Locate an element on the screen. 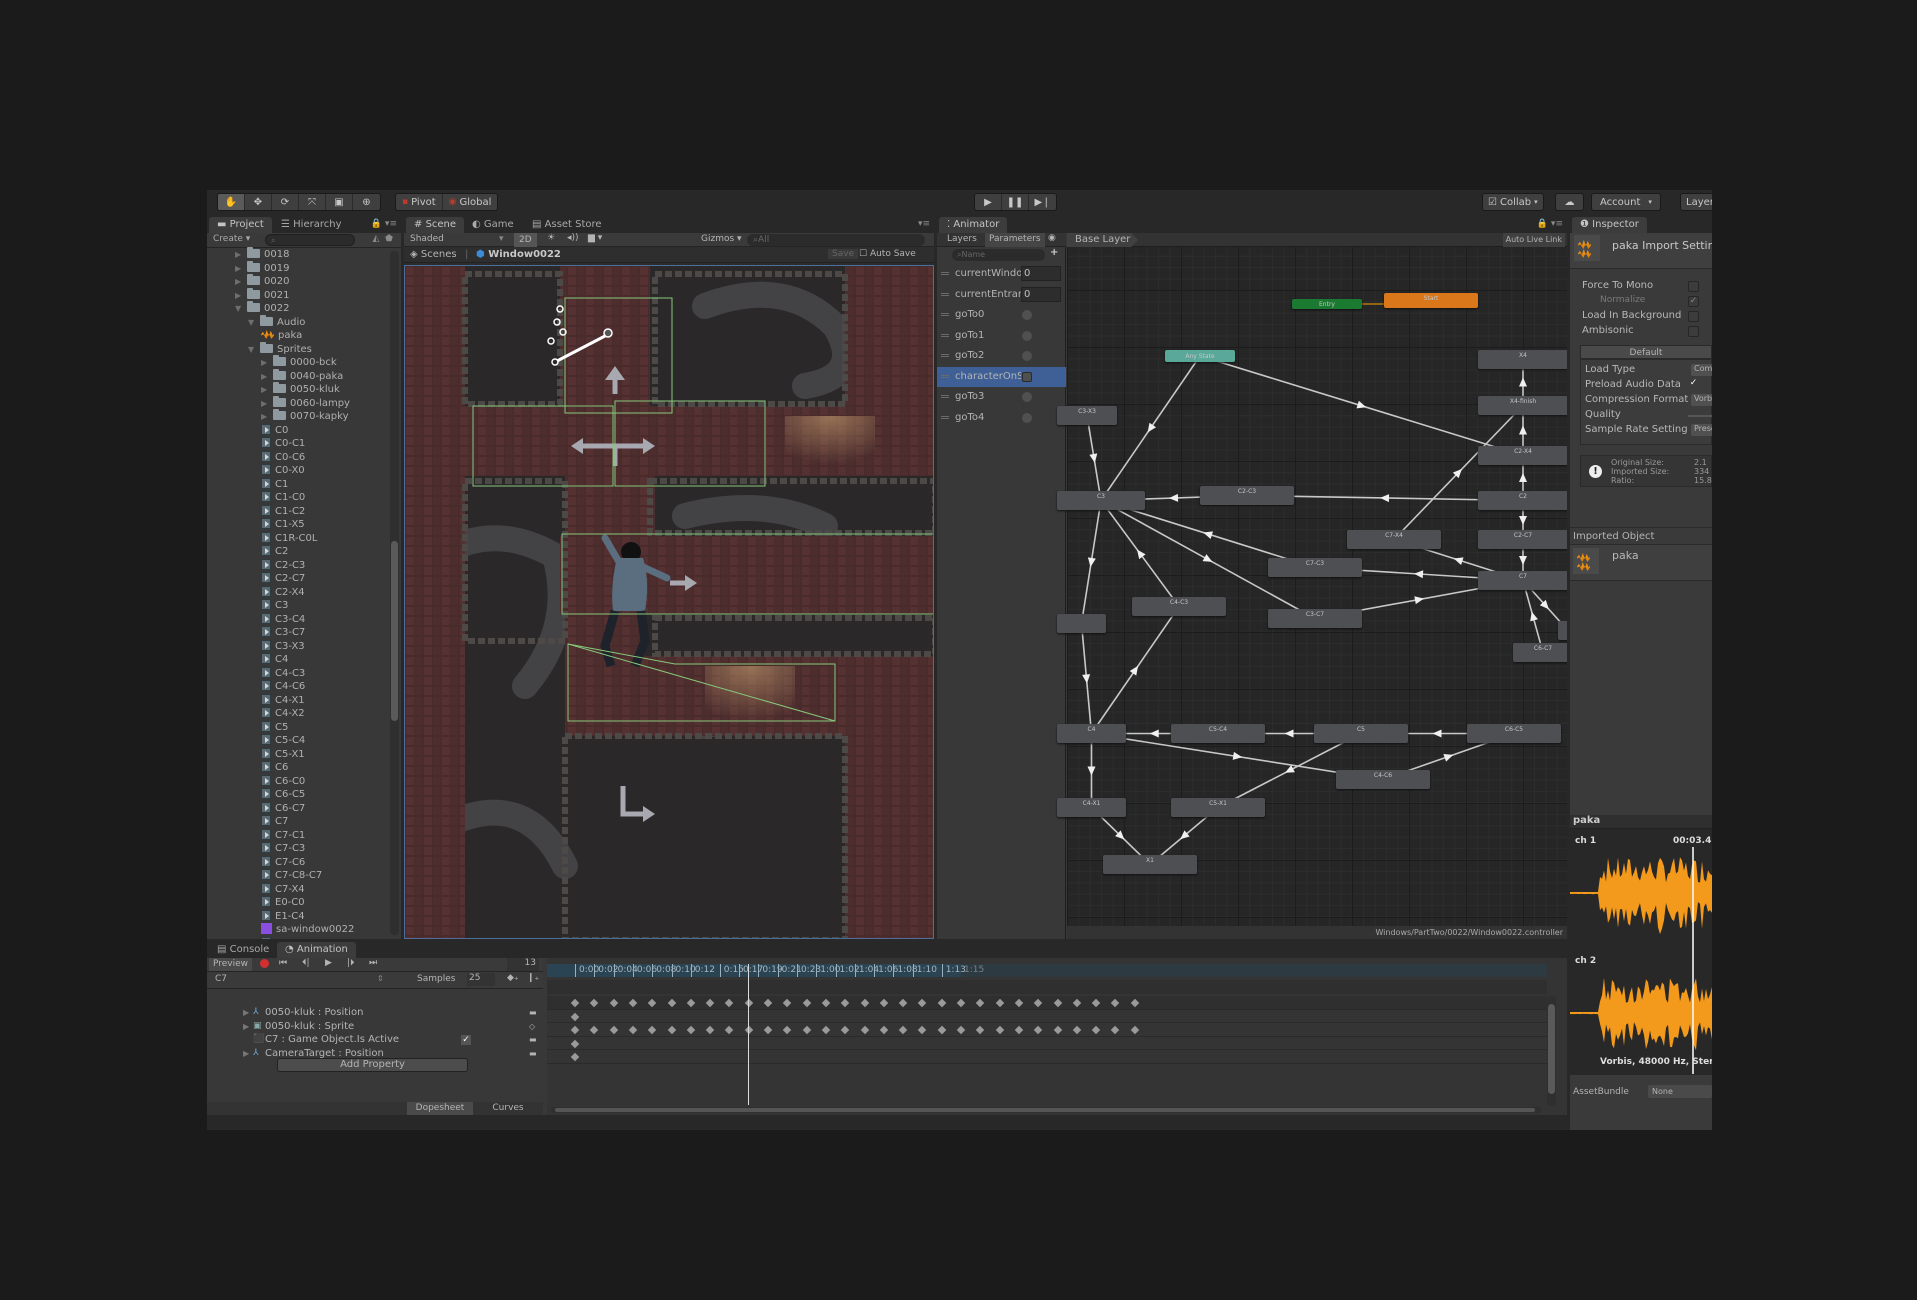 Image resolution: width=1917 pixels, height=1300 pixels. 2d-toggle: 2D is located at coordinates (525, 240).